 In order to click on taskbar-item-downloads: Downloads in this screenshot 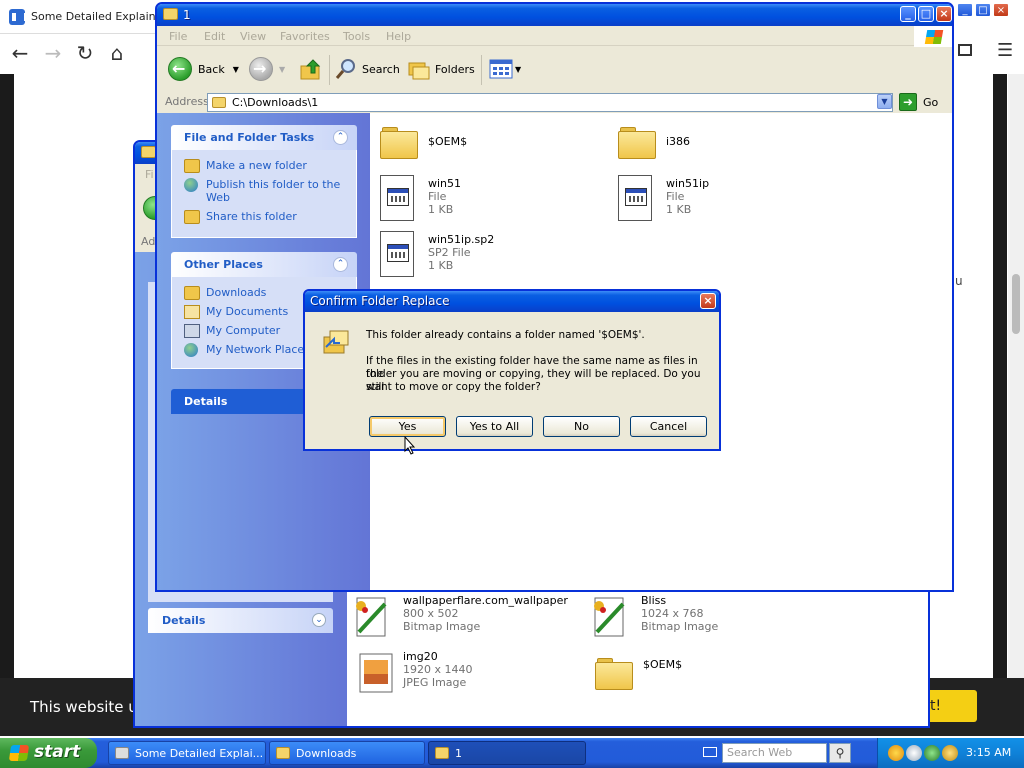, I will do `click(347, 753)`.